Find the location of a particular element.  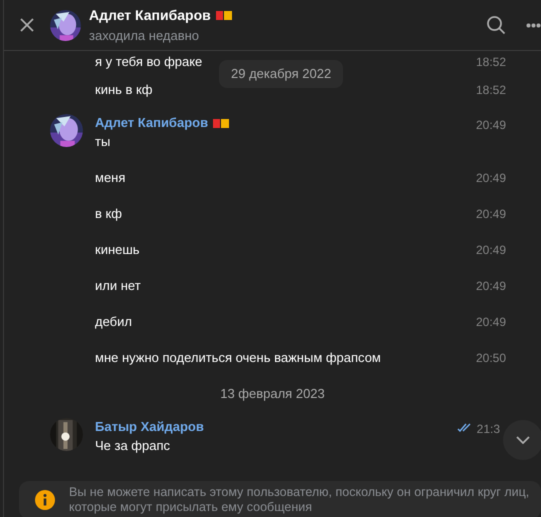

notice-text: Вы не можете написать этому пользователю, поскольку он ограничил круг лиц, которые могут присылать ему сообщения is located at coordinates (299, 500).